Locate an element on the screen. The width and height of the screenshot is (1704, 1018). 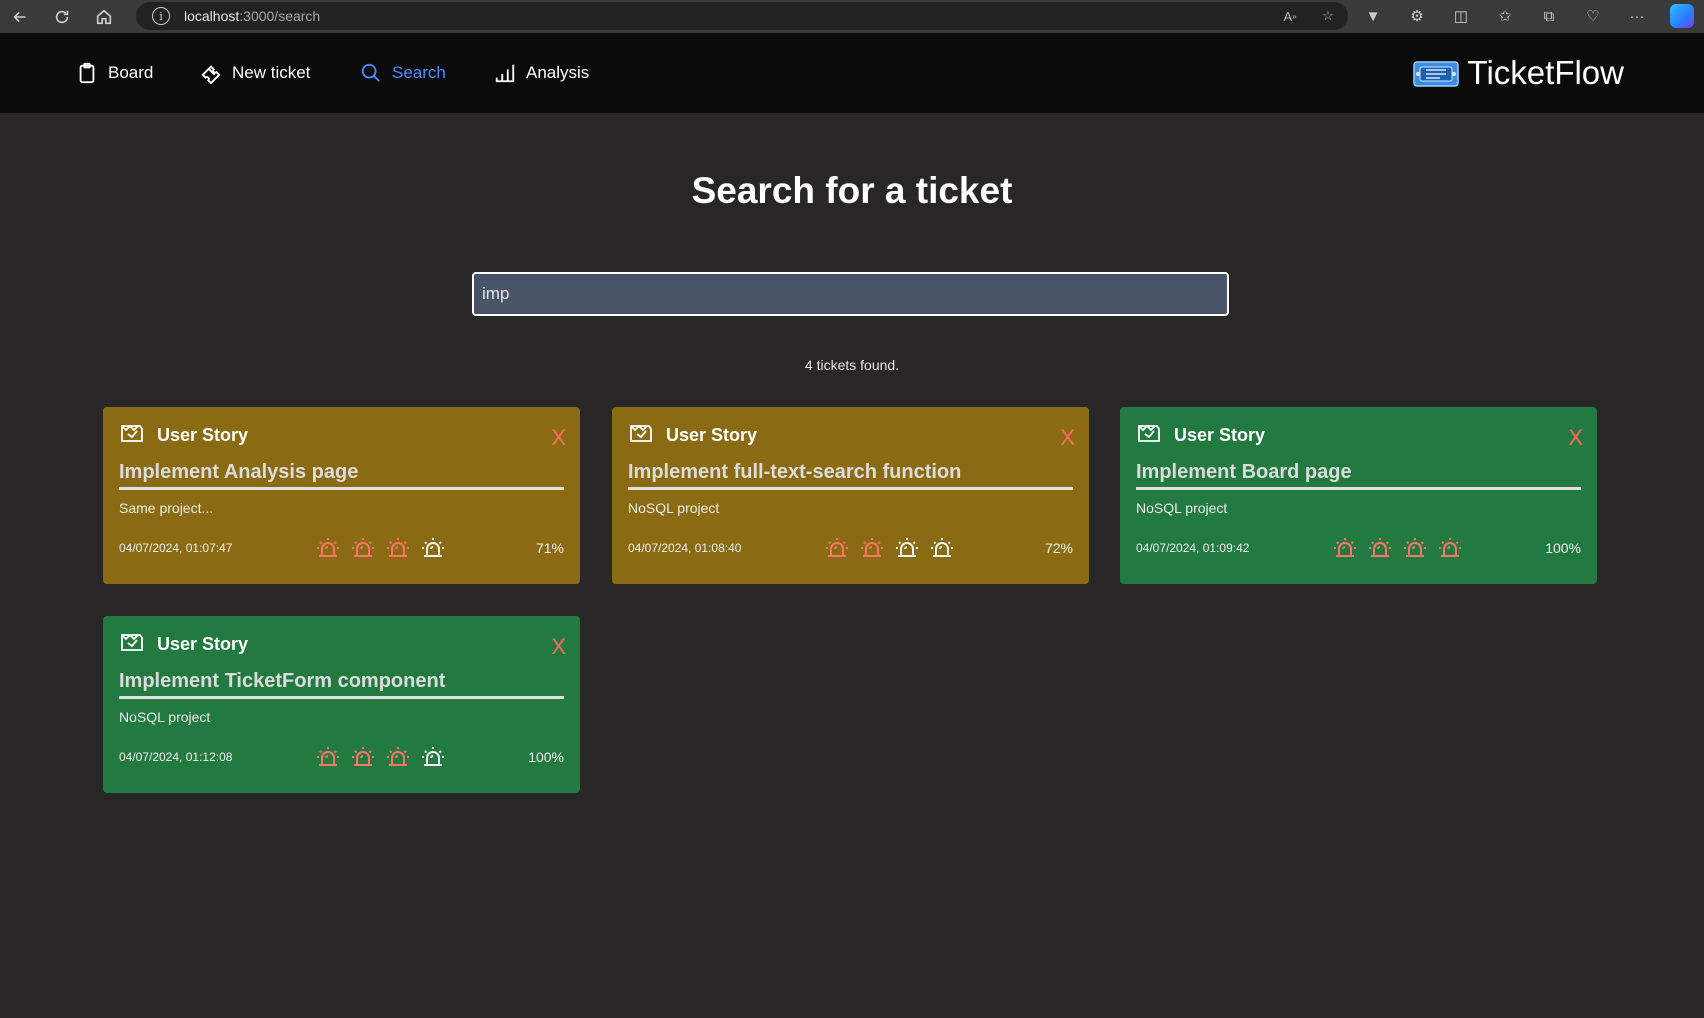
nav-analysis-label: Analysis is located at coordinates (558, 72).